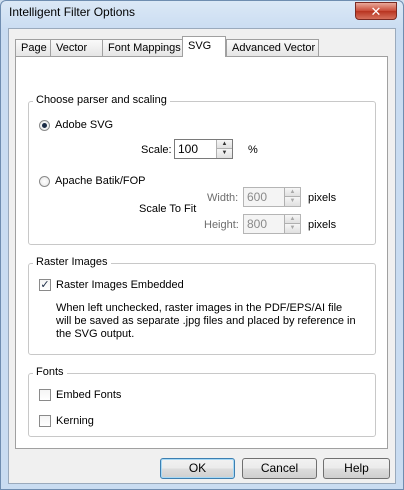 This screenshot has height=490, width=404. Describe the element at coordinates (168, 209) in the screenshot. I see `scale-to-fit-label: Scale To Fit` at that location.